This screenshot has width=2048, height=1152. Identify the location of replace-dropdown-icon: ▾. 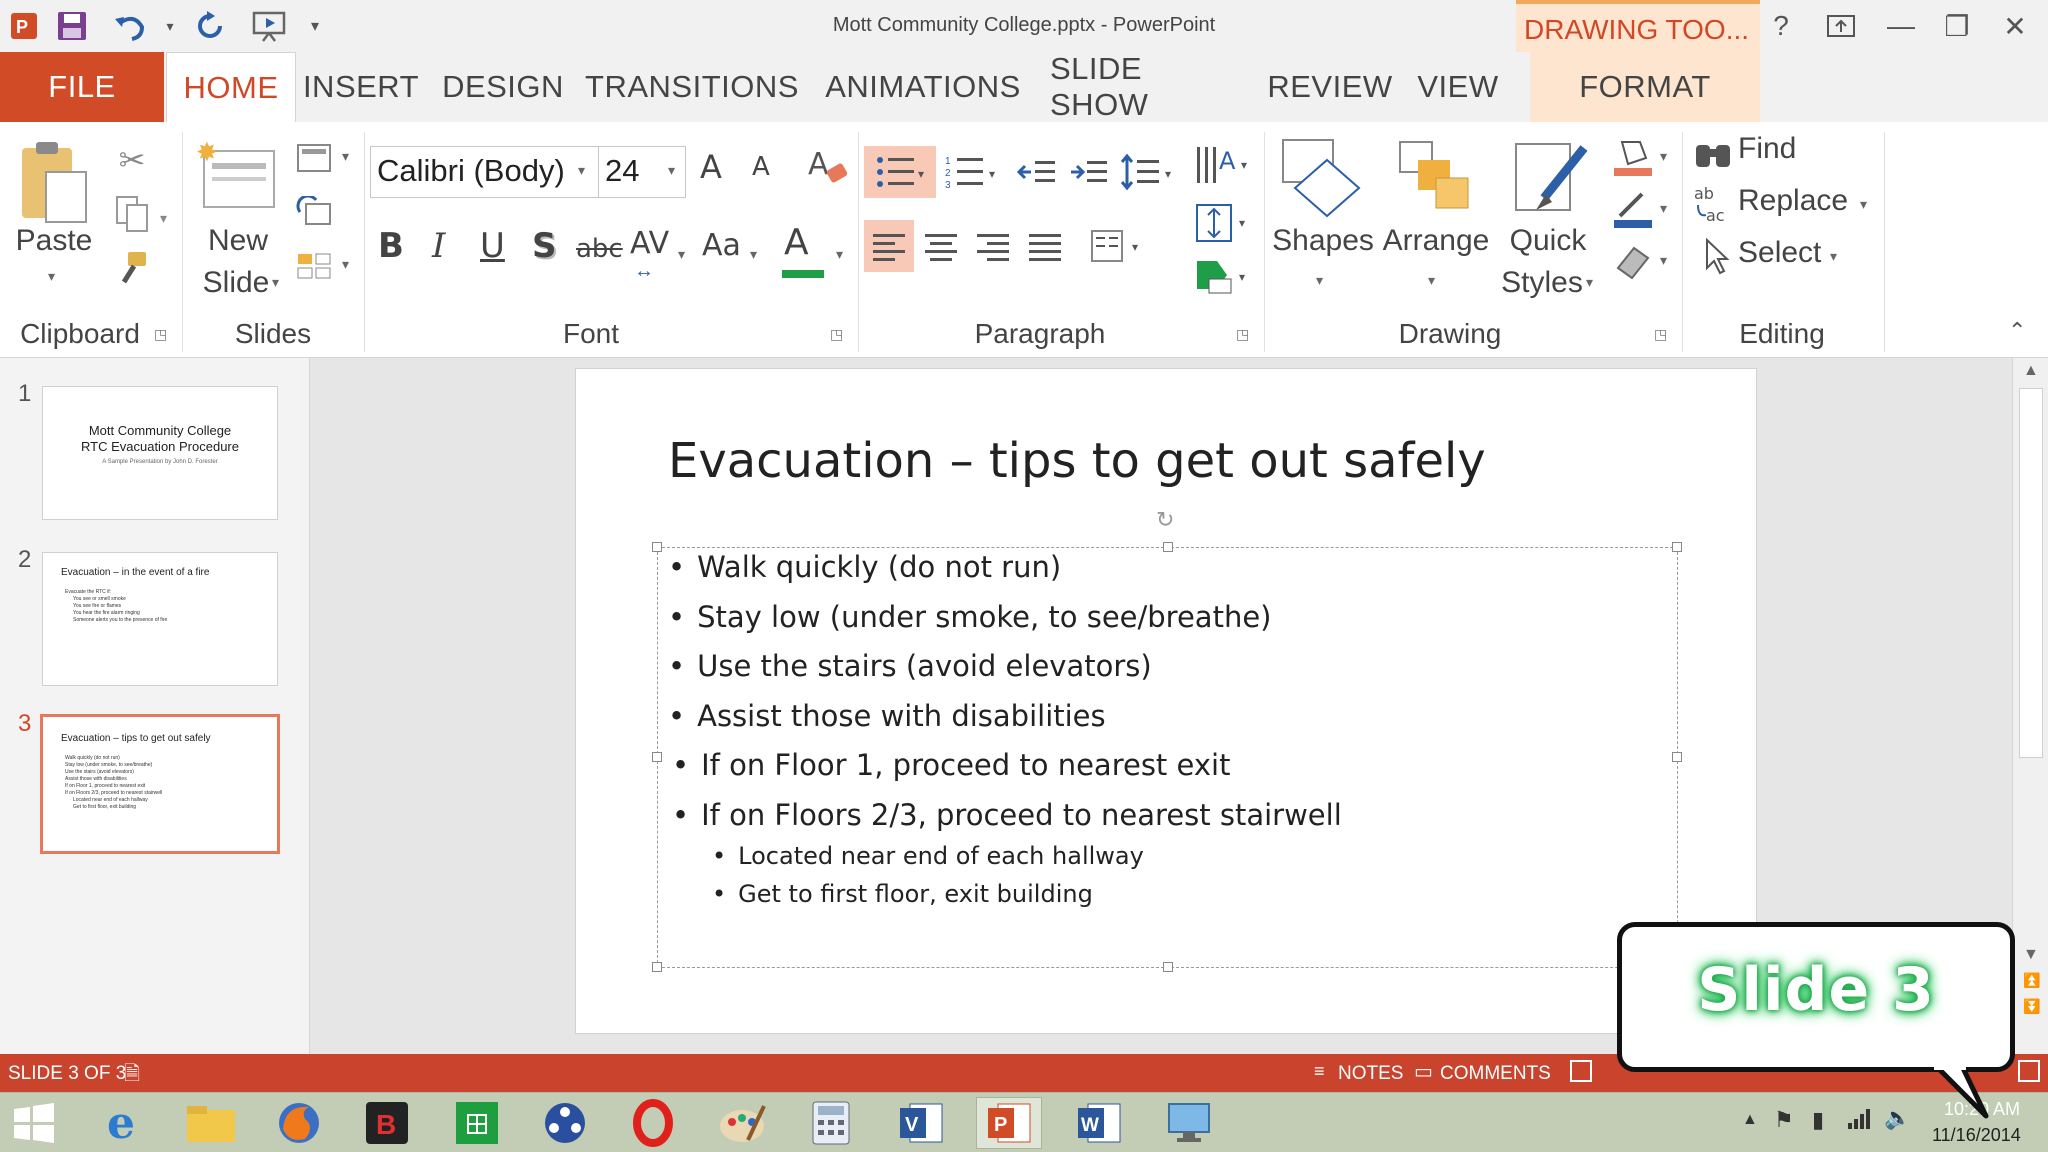
(1863, 204).